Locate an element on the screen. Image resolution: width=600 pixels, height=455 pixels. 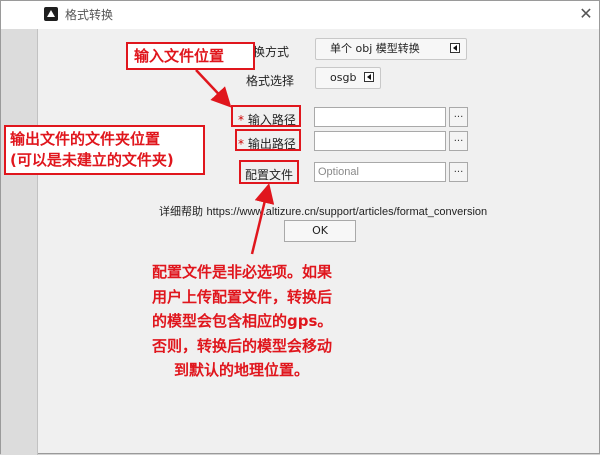
output-note-line2: (可以是未建立的文件夹) is located at coordinates (92, 160).